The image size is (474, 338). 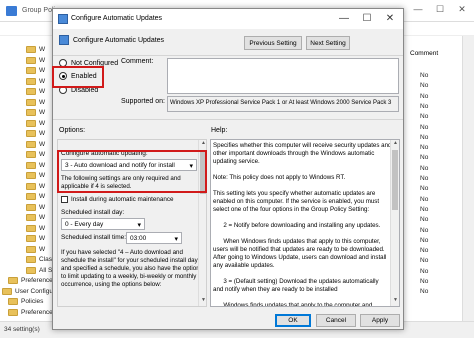 What do you see at coordinates (22, 329) in the screenshot?
I see `settings-count: 34 setting(s)` at bounding box center [22, 329].